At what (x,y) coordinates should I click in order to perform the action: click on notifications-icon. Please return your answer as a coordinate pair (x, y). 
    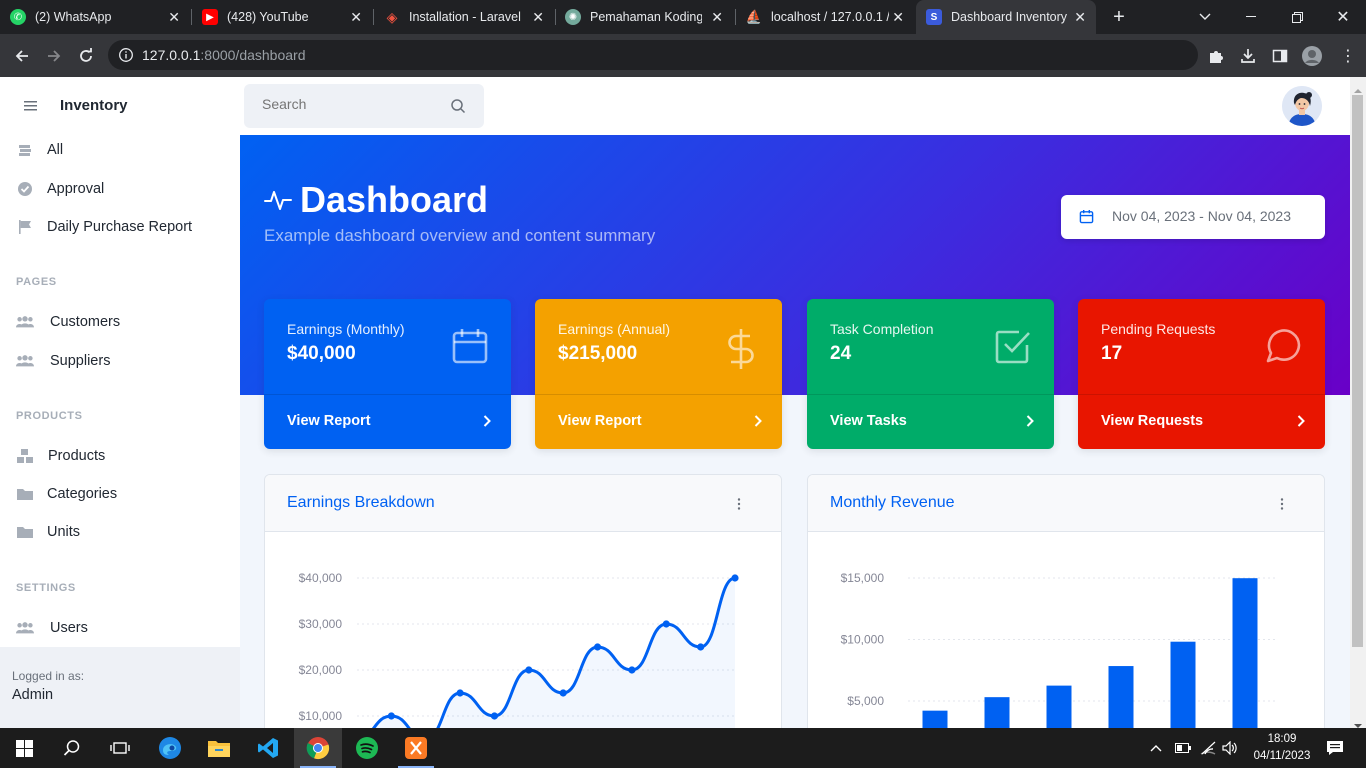
    Looking at the image, I should click on (1335, 748).